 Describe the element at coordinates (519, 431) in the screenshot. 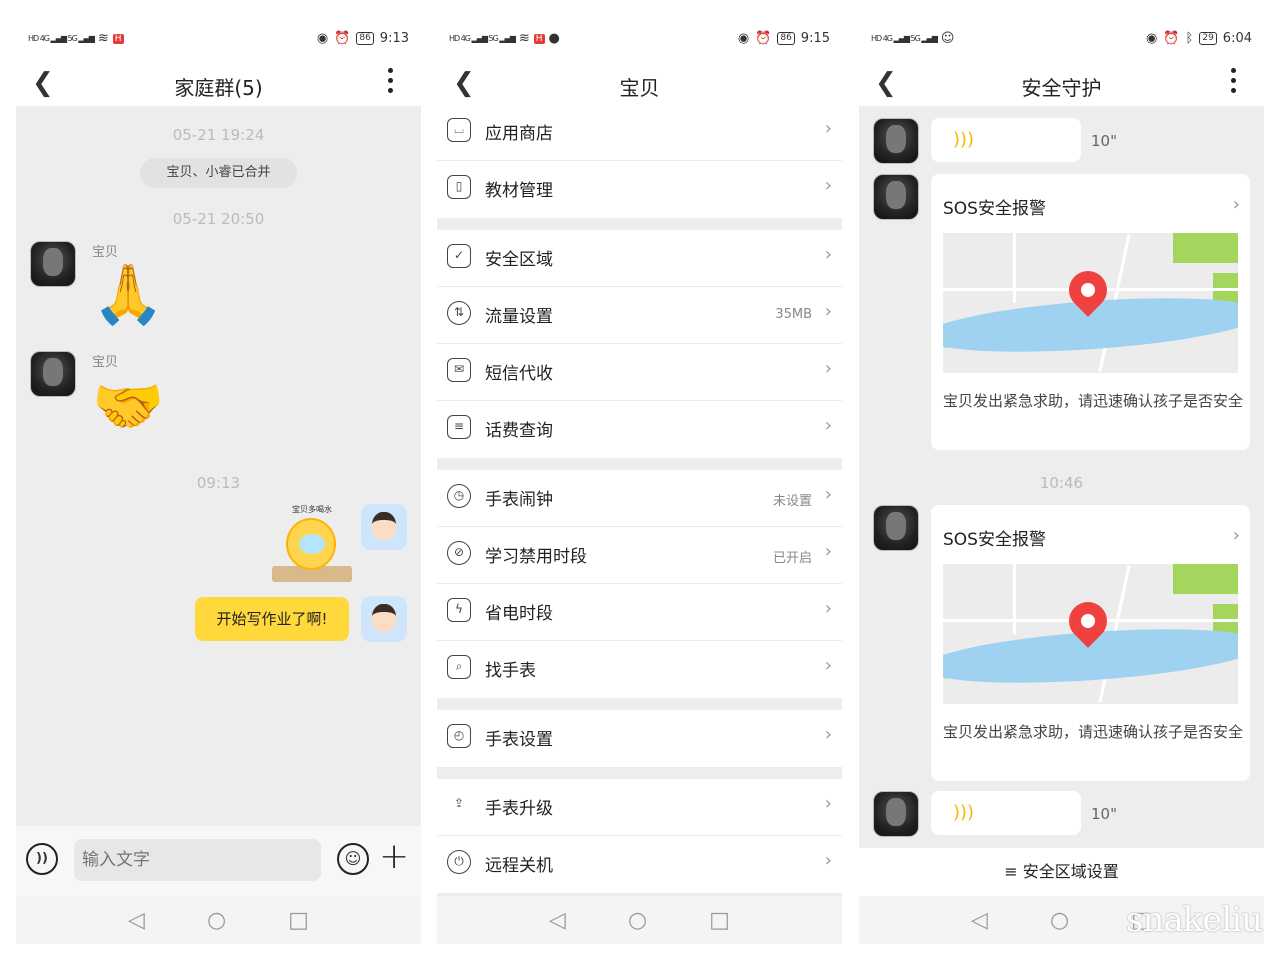

I see `menu-label: 话费查询` at that location.